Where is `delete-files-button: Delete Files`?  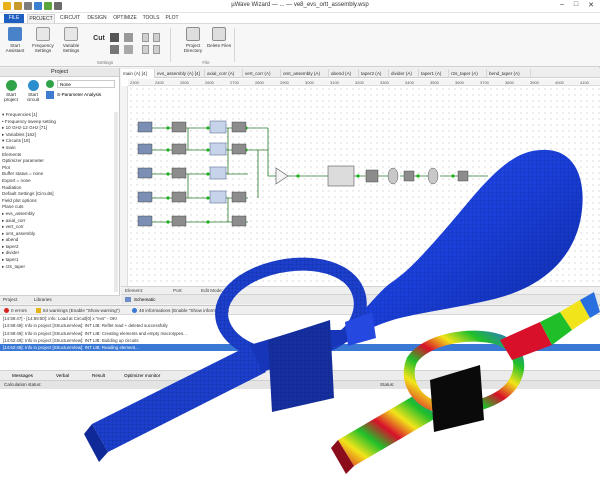 delete-files-button: Delete Files is located at coordinates (219, 37).